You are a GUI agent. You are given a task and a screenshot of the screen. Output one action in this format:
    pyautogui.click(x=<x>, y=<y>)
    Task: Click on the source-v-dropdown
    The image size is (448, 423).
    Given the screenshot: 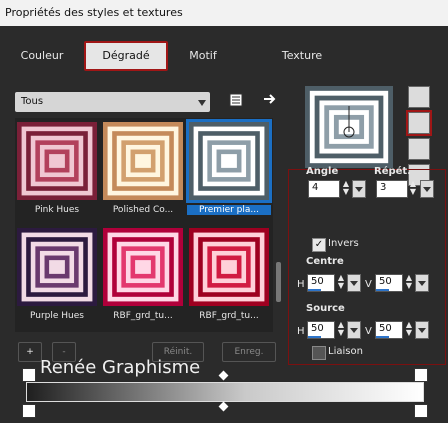 What is the action you would take?
    pyautogui.click(x=422, y=330)
    